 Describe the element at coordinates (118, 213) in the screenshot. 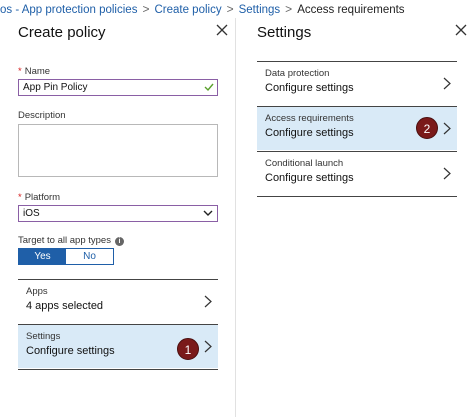

I see `platform-select: iOS` at that location.